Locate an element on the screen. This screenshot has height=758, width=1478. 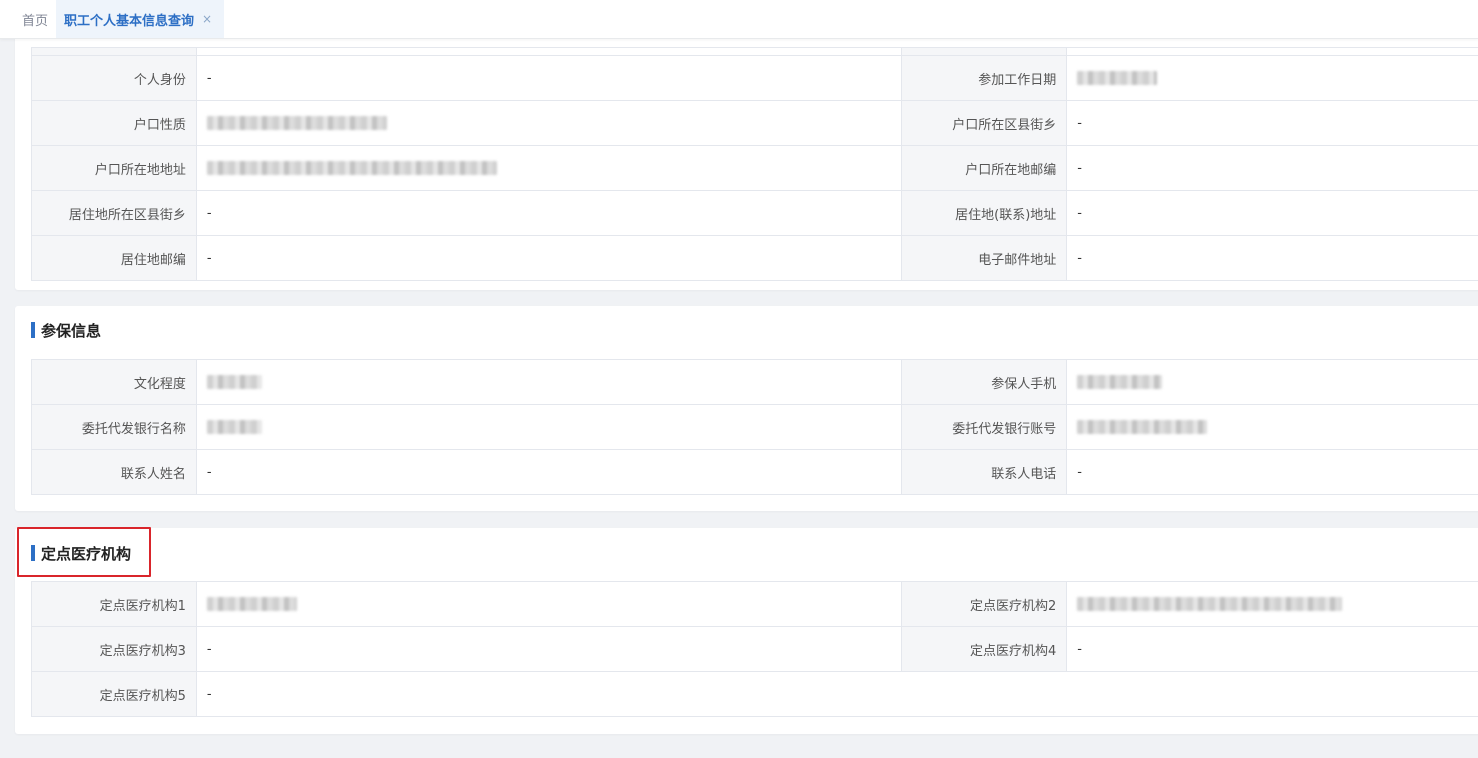
field-label: 参保人手机 is located at coordinates (985, 382).